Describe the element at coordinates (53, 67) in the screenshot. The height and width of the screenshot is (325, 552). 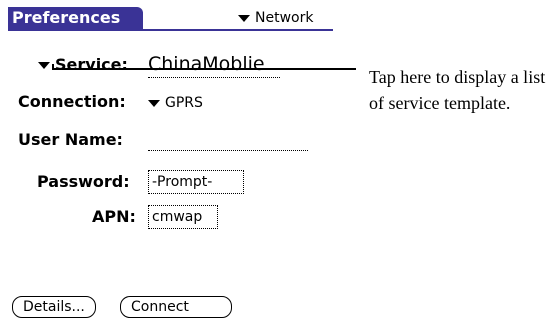
I see `callout-tick` at that location.